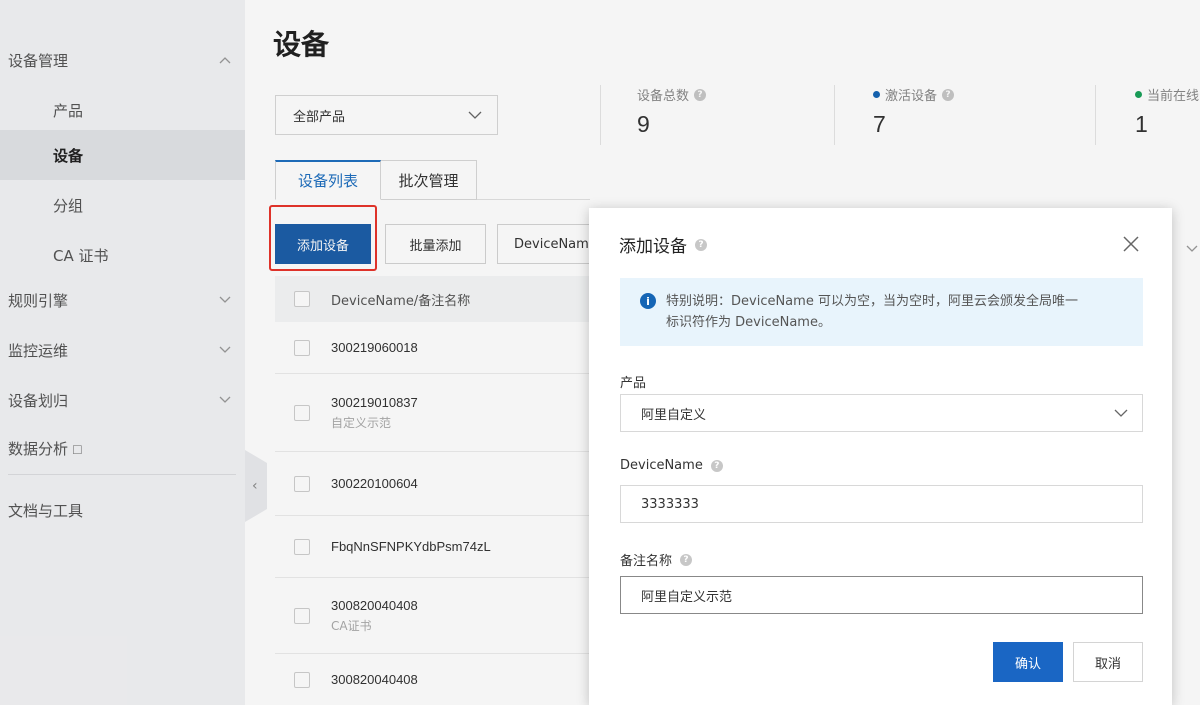  I want to click on product-field-label: 产品, so click(633, 381).